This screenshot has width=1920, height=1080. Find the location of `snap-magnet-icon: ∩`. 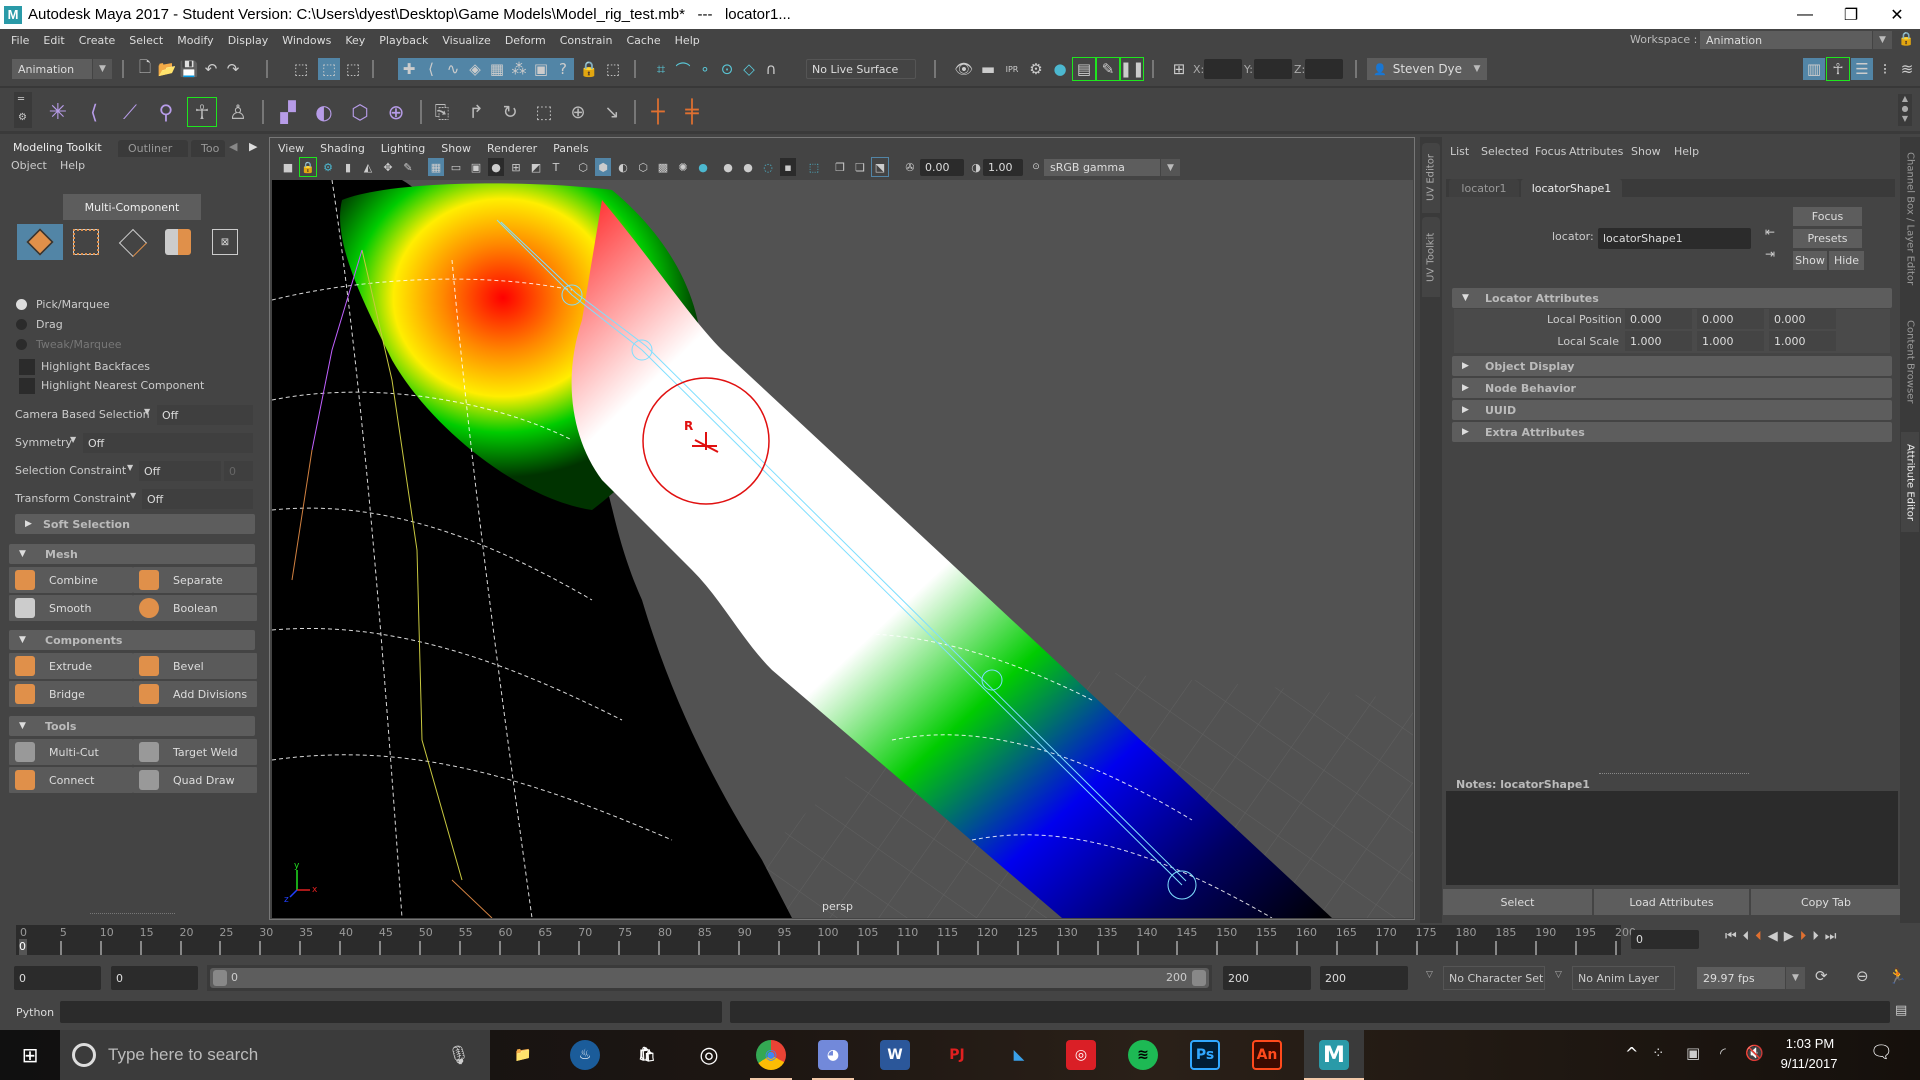

snap-magnet-icon: ∩ is located at coordinates (771, 69).